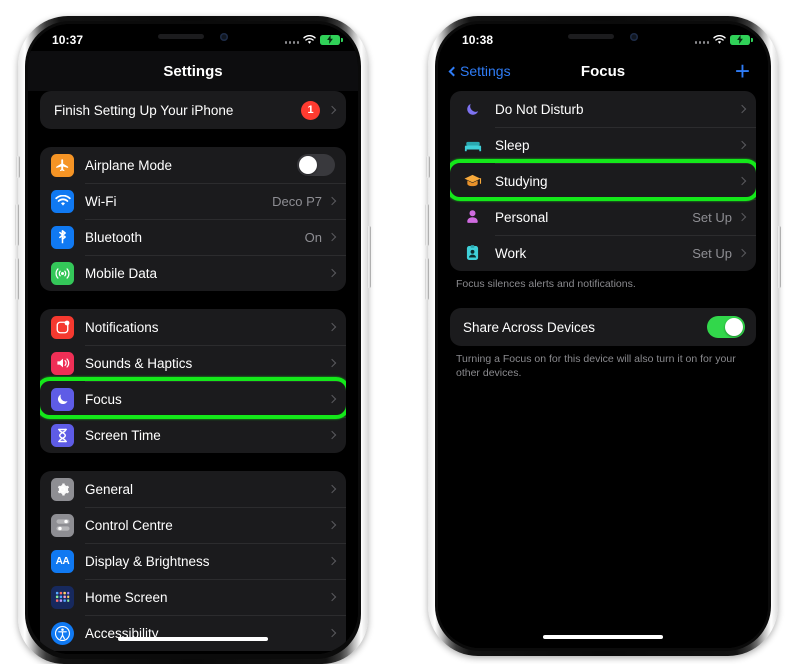 The image size is (786, 664). I want to click on notifications-icon, so click(62, 327).